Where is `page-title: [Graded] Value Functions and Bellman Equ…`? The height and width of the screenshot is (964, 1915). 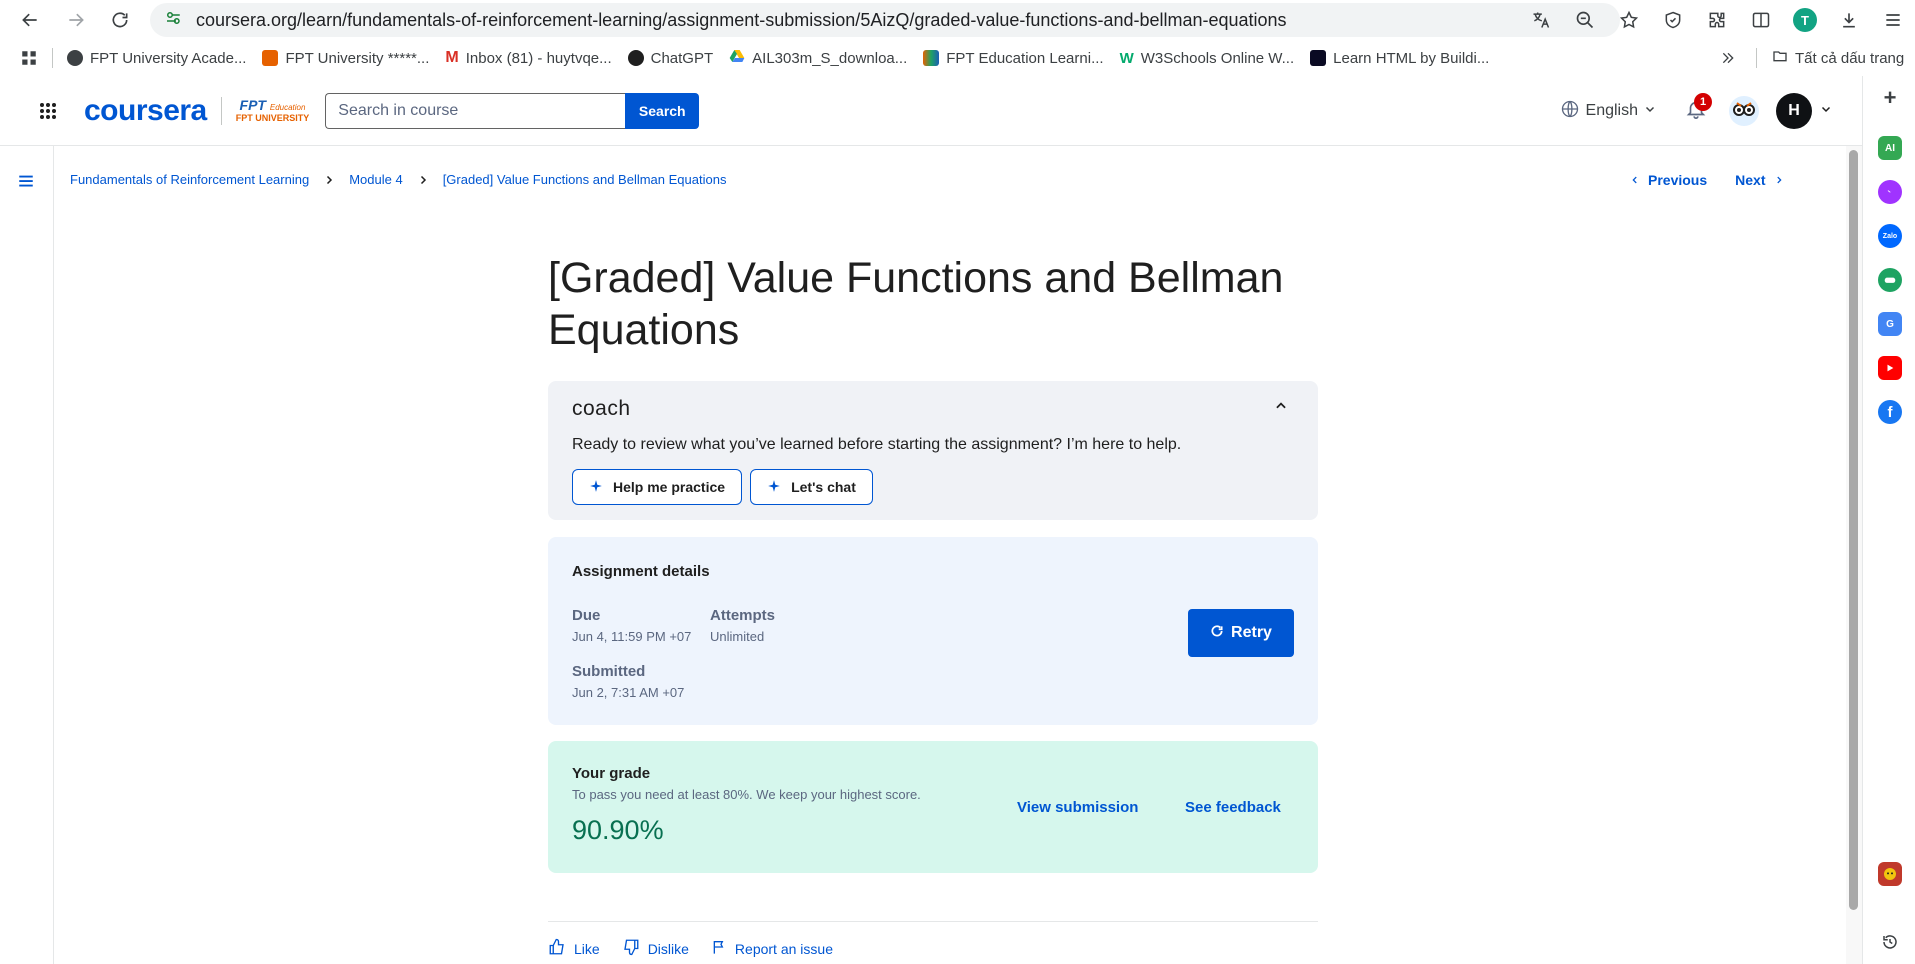 page-title: [Graded] Value Functions and Bellman Equ… is located at coordinates (916, 304).